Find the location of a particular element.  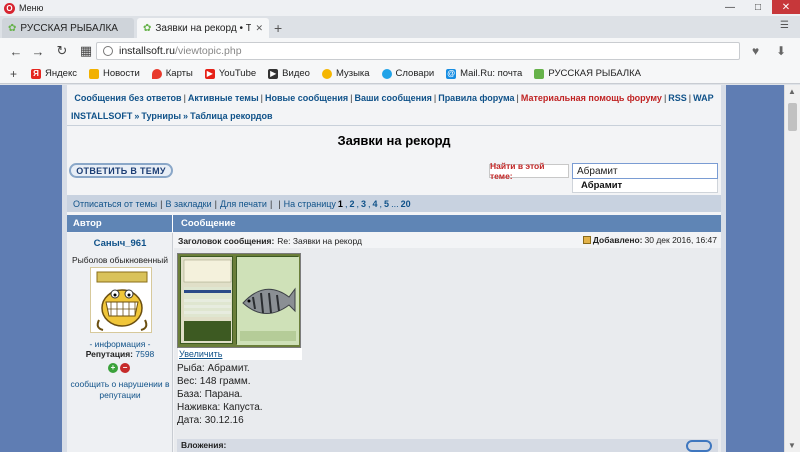

fish-image is located at coordinates (267, 300).